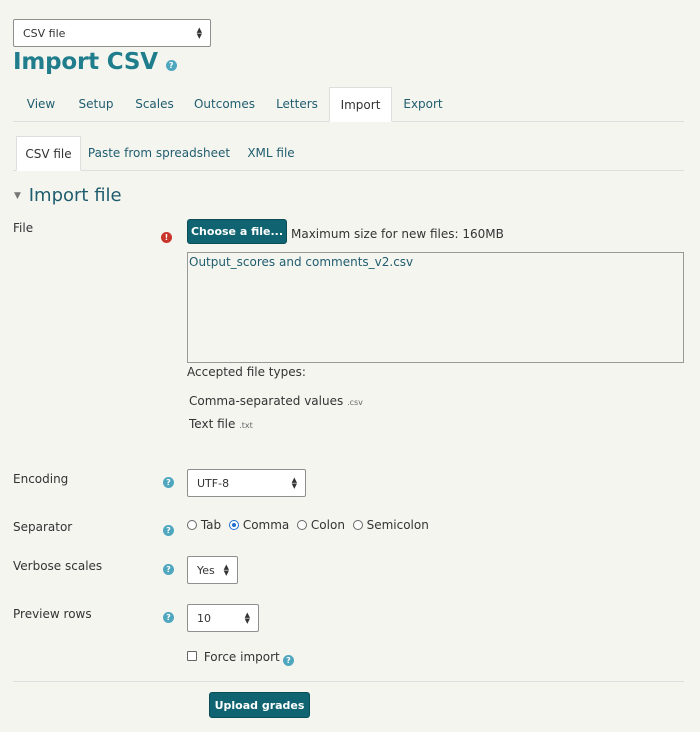 The image size is (700, 732). What do you see at coordinates (52, 614) in the screenshot?
I see `preview-rows-label: Preview rows` at bounding box center [52, 614].